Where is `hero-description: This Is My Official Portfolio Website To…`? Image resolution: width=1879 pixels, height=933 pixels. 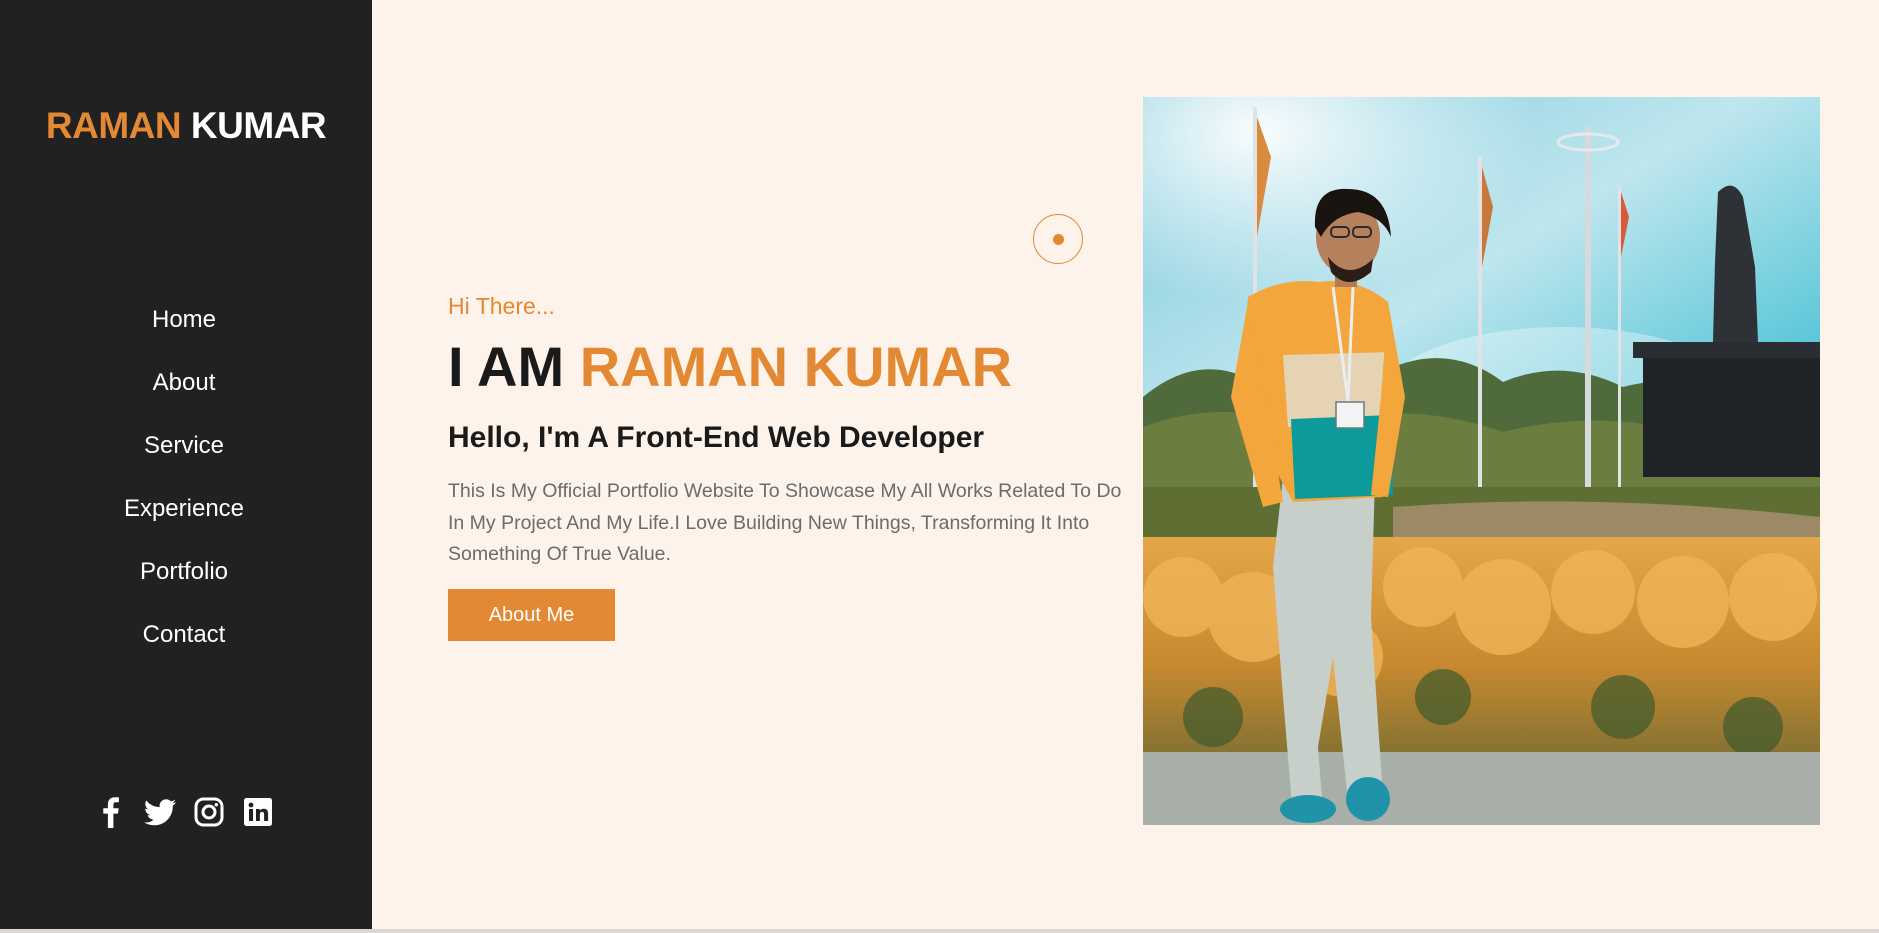
hero-description: This Is My Official Portfolio Website To… is located at coordinates (785, 522).